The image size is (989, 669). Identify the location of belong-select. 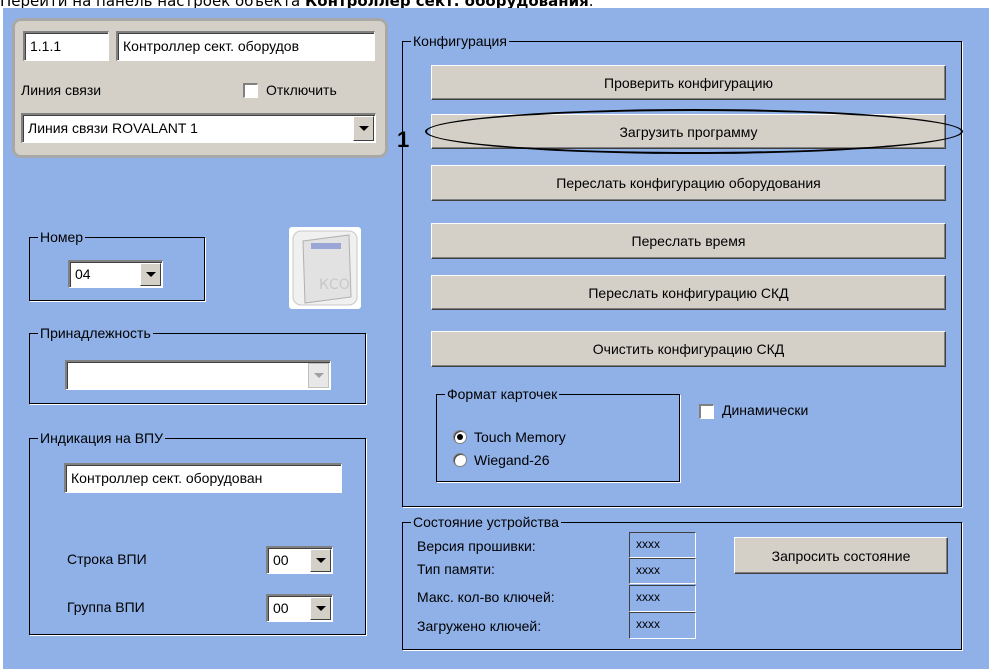
(198, 375).